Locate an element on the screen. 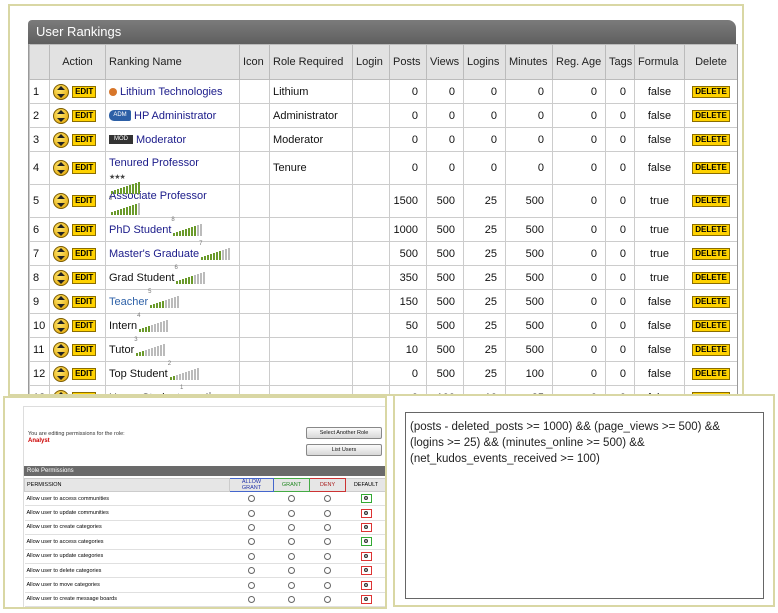 The image size is (778, 613). icon-cell is located at coordinates (254, 373).